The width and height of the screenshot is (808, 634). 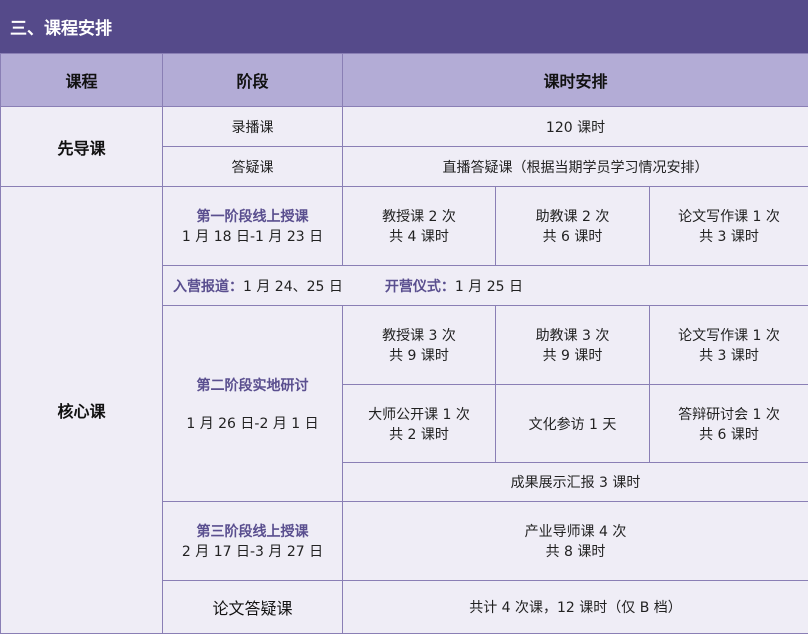 What do you see at coordinates (419, 414) in the screenshot?
I see `cell-line1: 大师公开课 1 次` at bounding box center [419, 414].